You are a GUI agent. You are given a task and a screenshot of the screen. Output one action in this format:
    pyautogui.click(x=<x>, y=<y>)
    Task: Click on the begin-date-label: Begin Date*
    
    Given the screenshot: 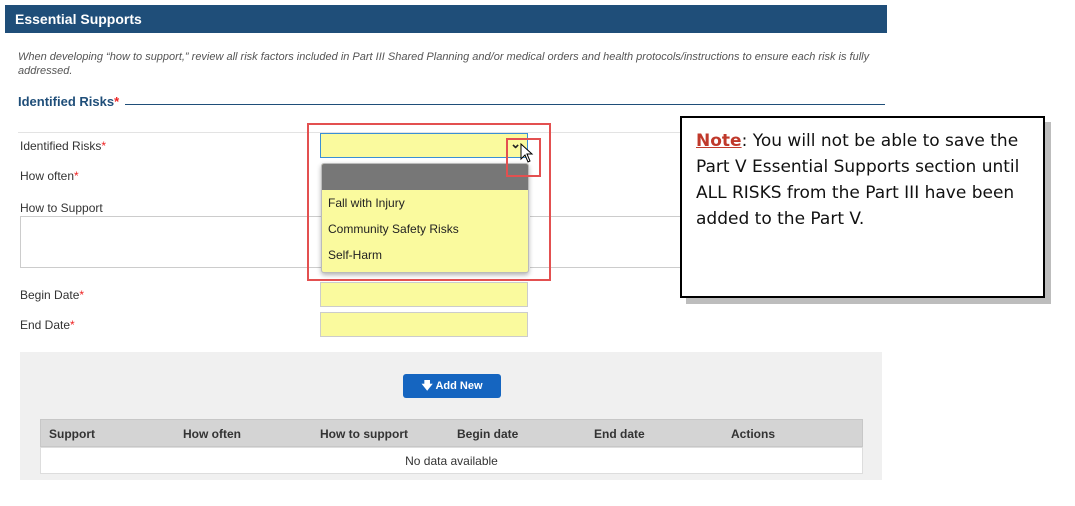 What is the action you would take?
    pyautogui.click(x=52, y=295)
    